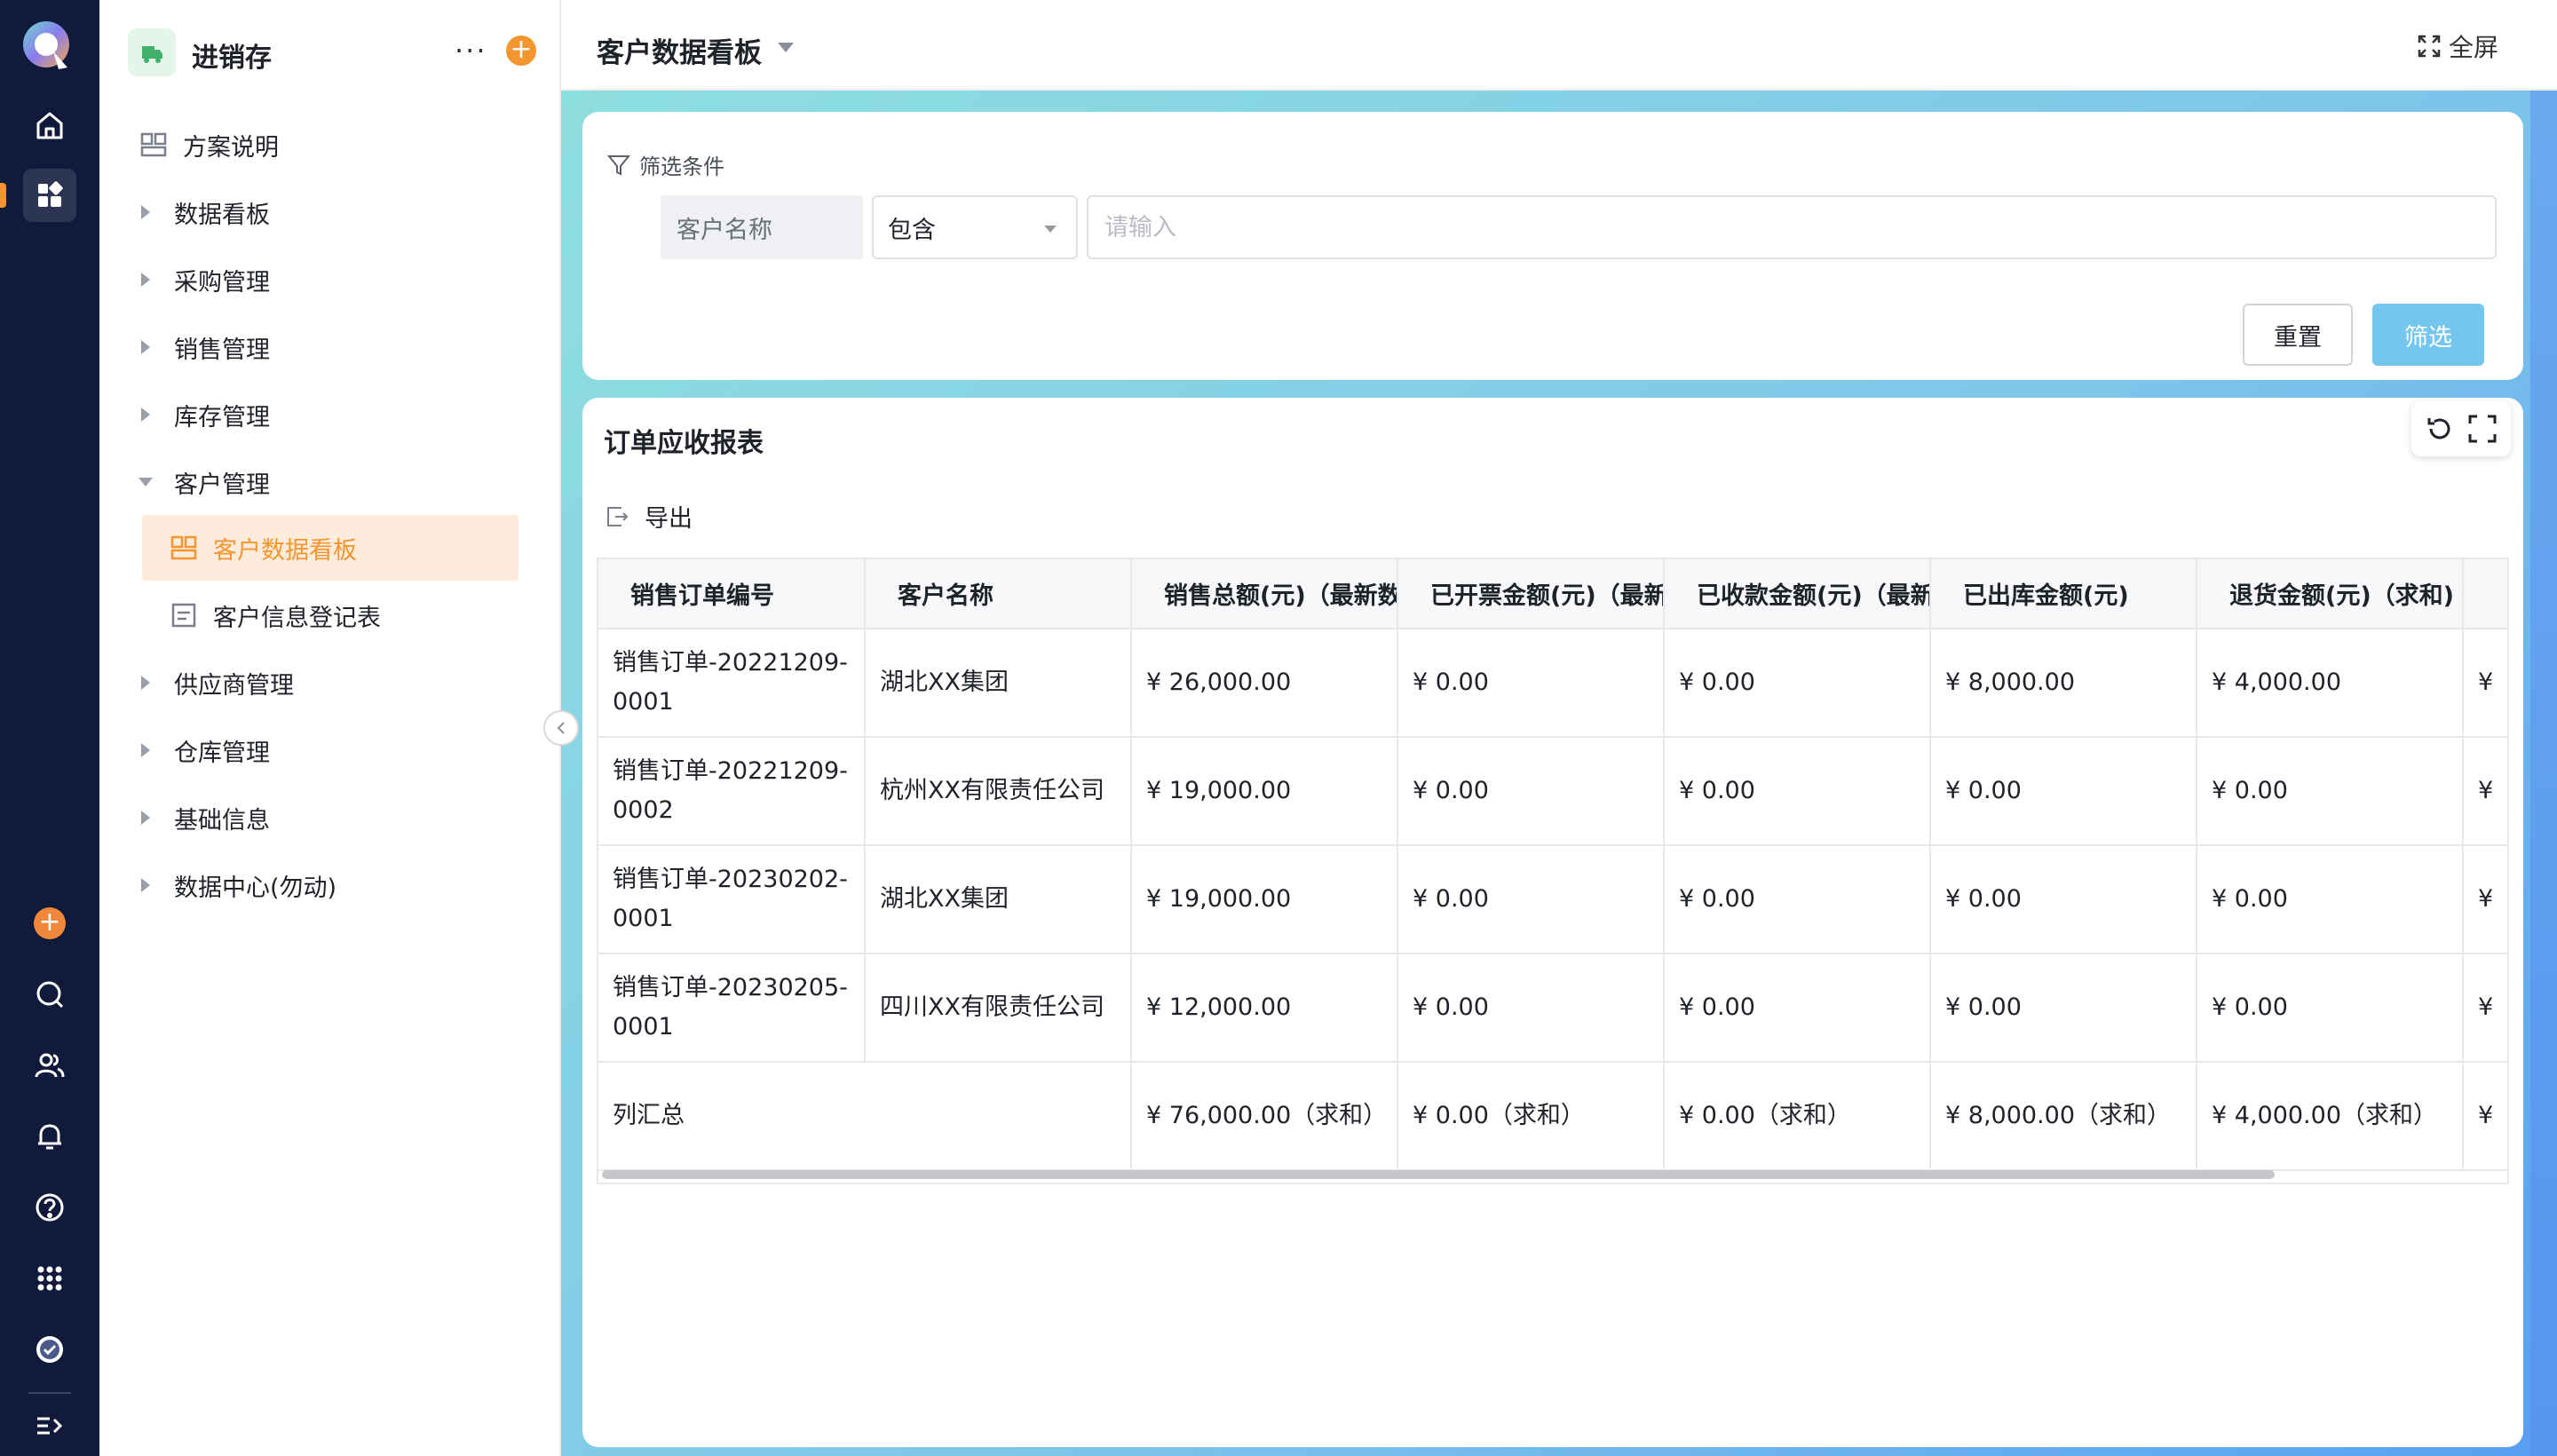 The height and width of the screenshot is (1456, 2557). What do you see at coordinates (732, 683) in the screenshot?
I see `order-number-cell: 销售订单-20221209-0001` at bounding box center [732, 683].